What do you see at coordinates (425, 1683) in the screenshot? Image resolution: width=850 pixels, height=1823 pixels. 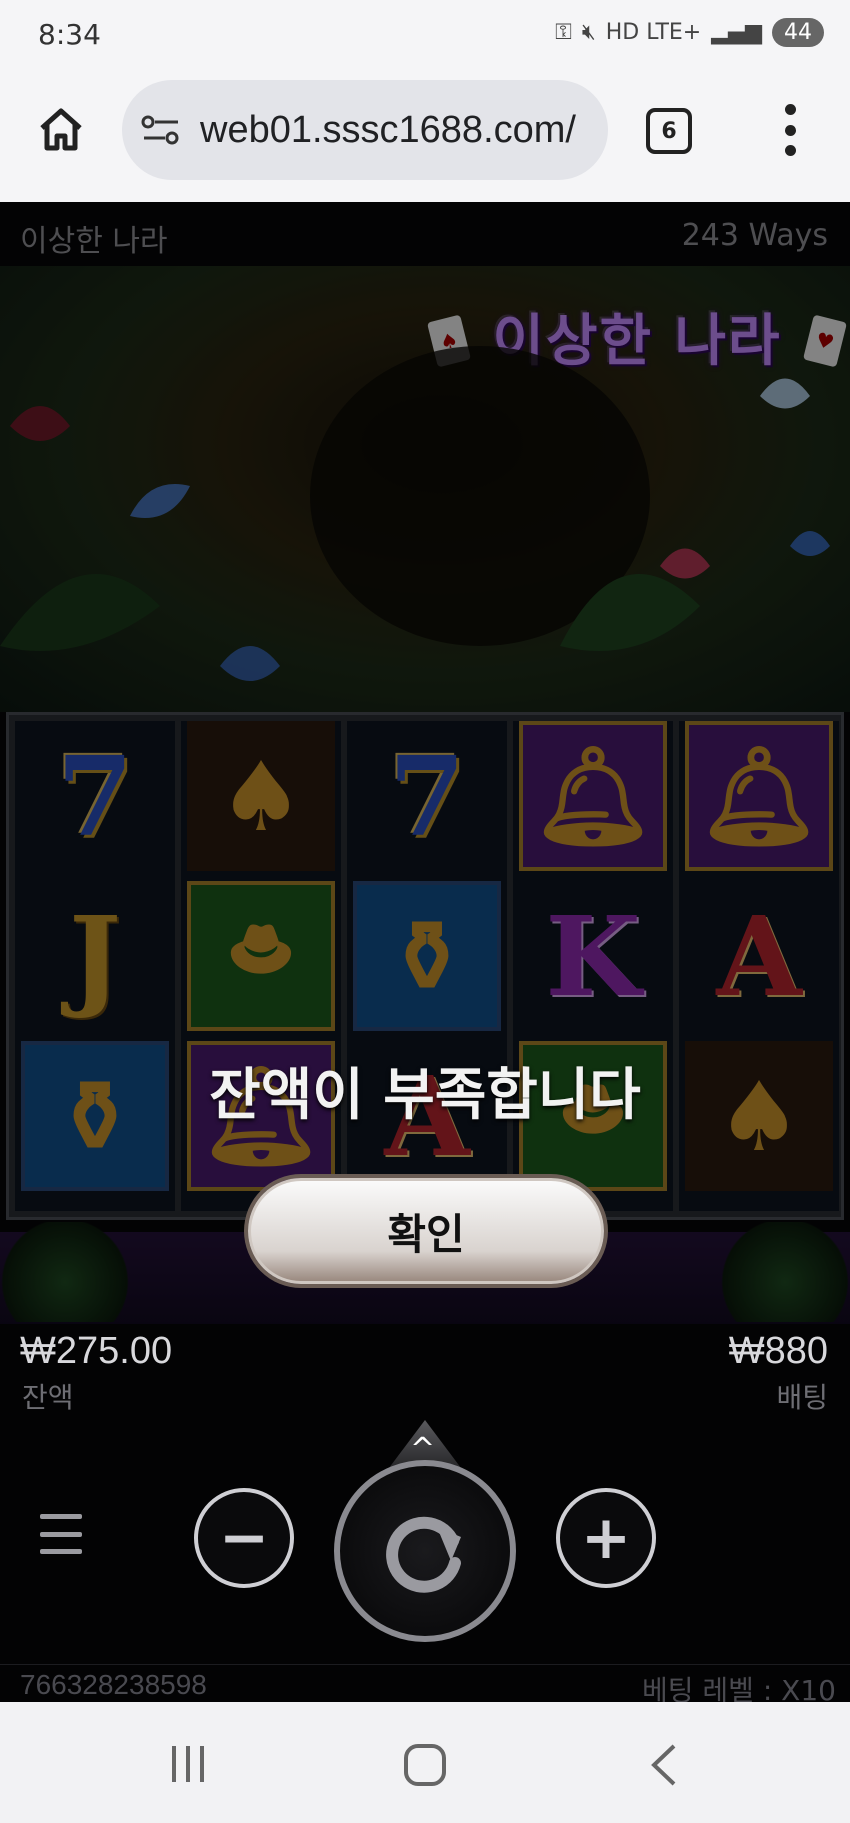 I see `game-footer: 766328238598 베팅 레벨 : X10` at bounding box center [425, 1683].